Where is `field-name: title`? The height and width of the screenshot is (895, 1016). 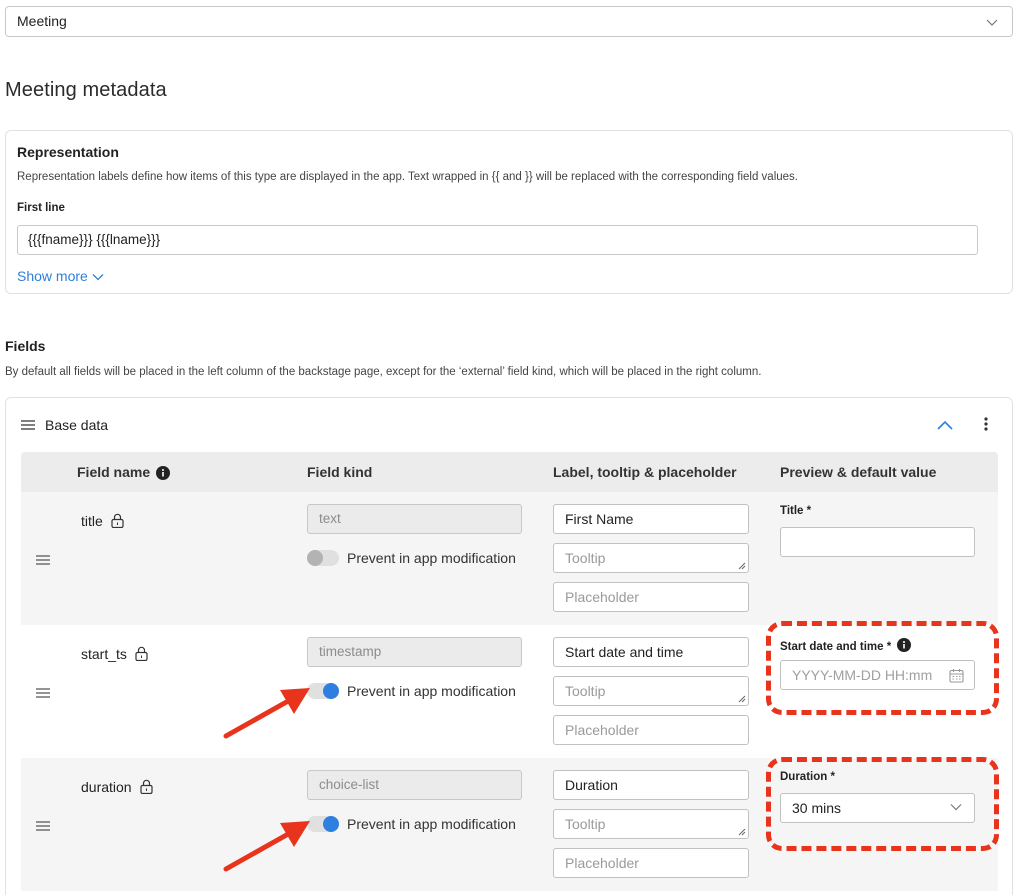
field-name: title is located at coordinates (102, 521).